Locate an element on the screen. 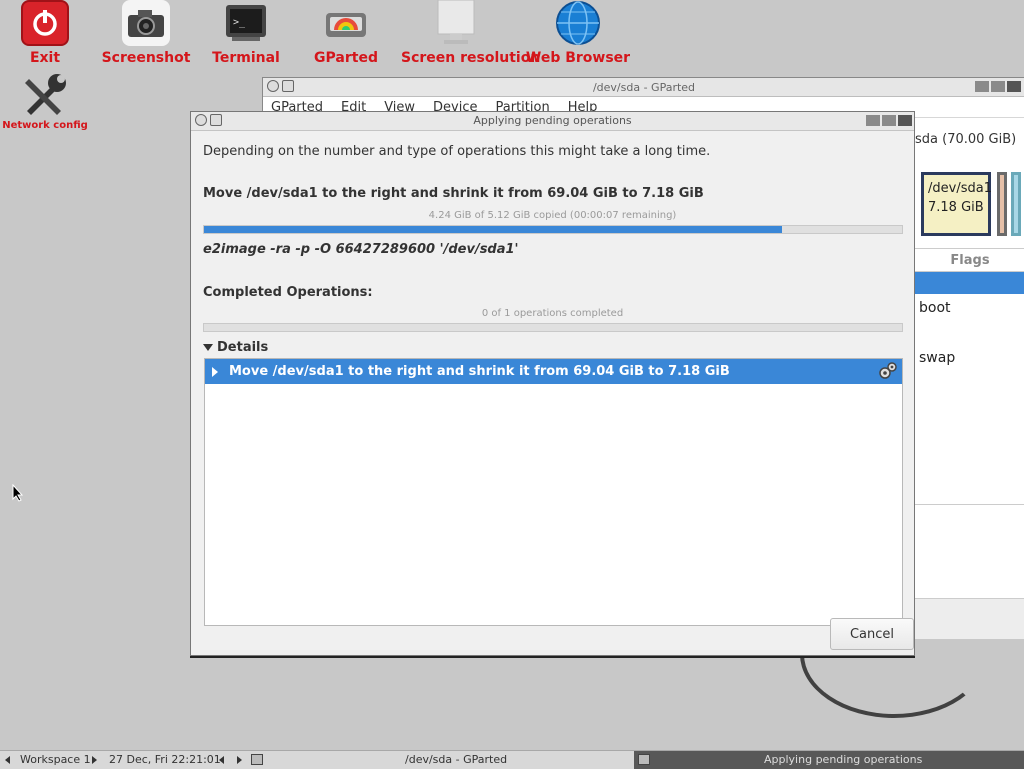 The height and width of the screenshot is (769, 1024). gparted-window-title: /dev/sda - GParted is located at coordinates (644, 87).